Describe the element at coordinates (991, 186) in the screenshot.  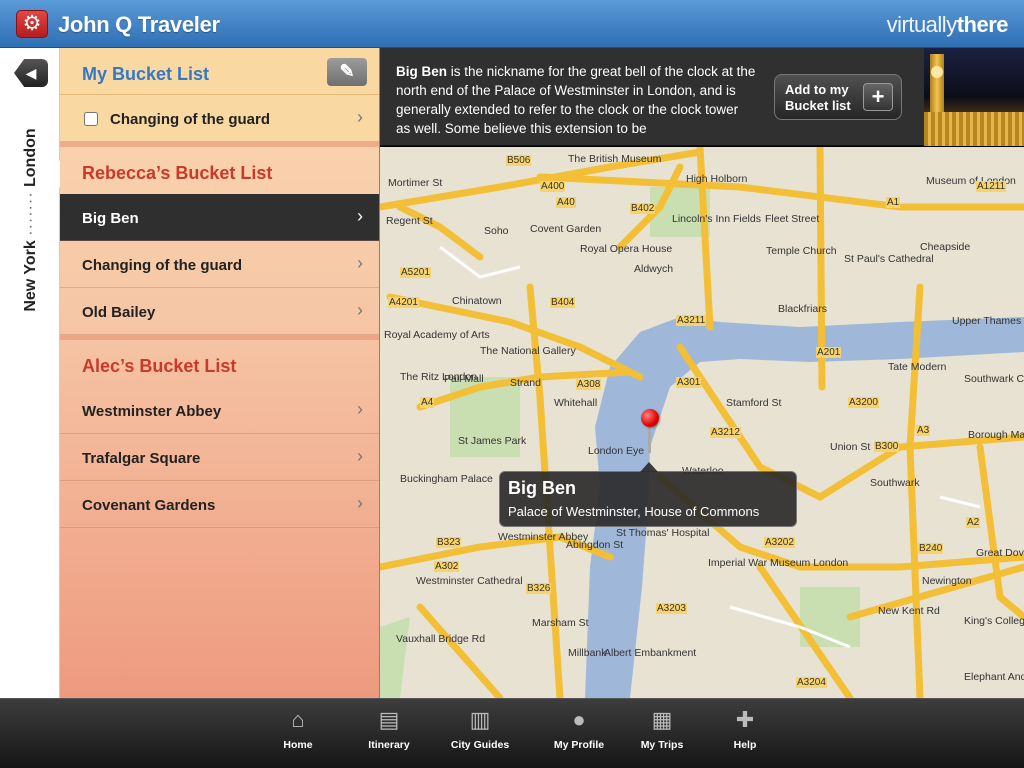
I see `road-label: A1211` at that location.